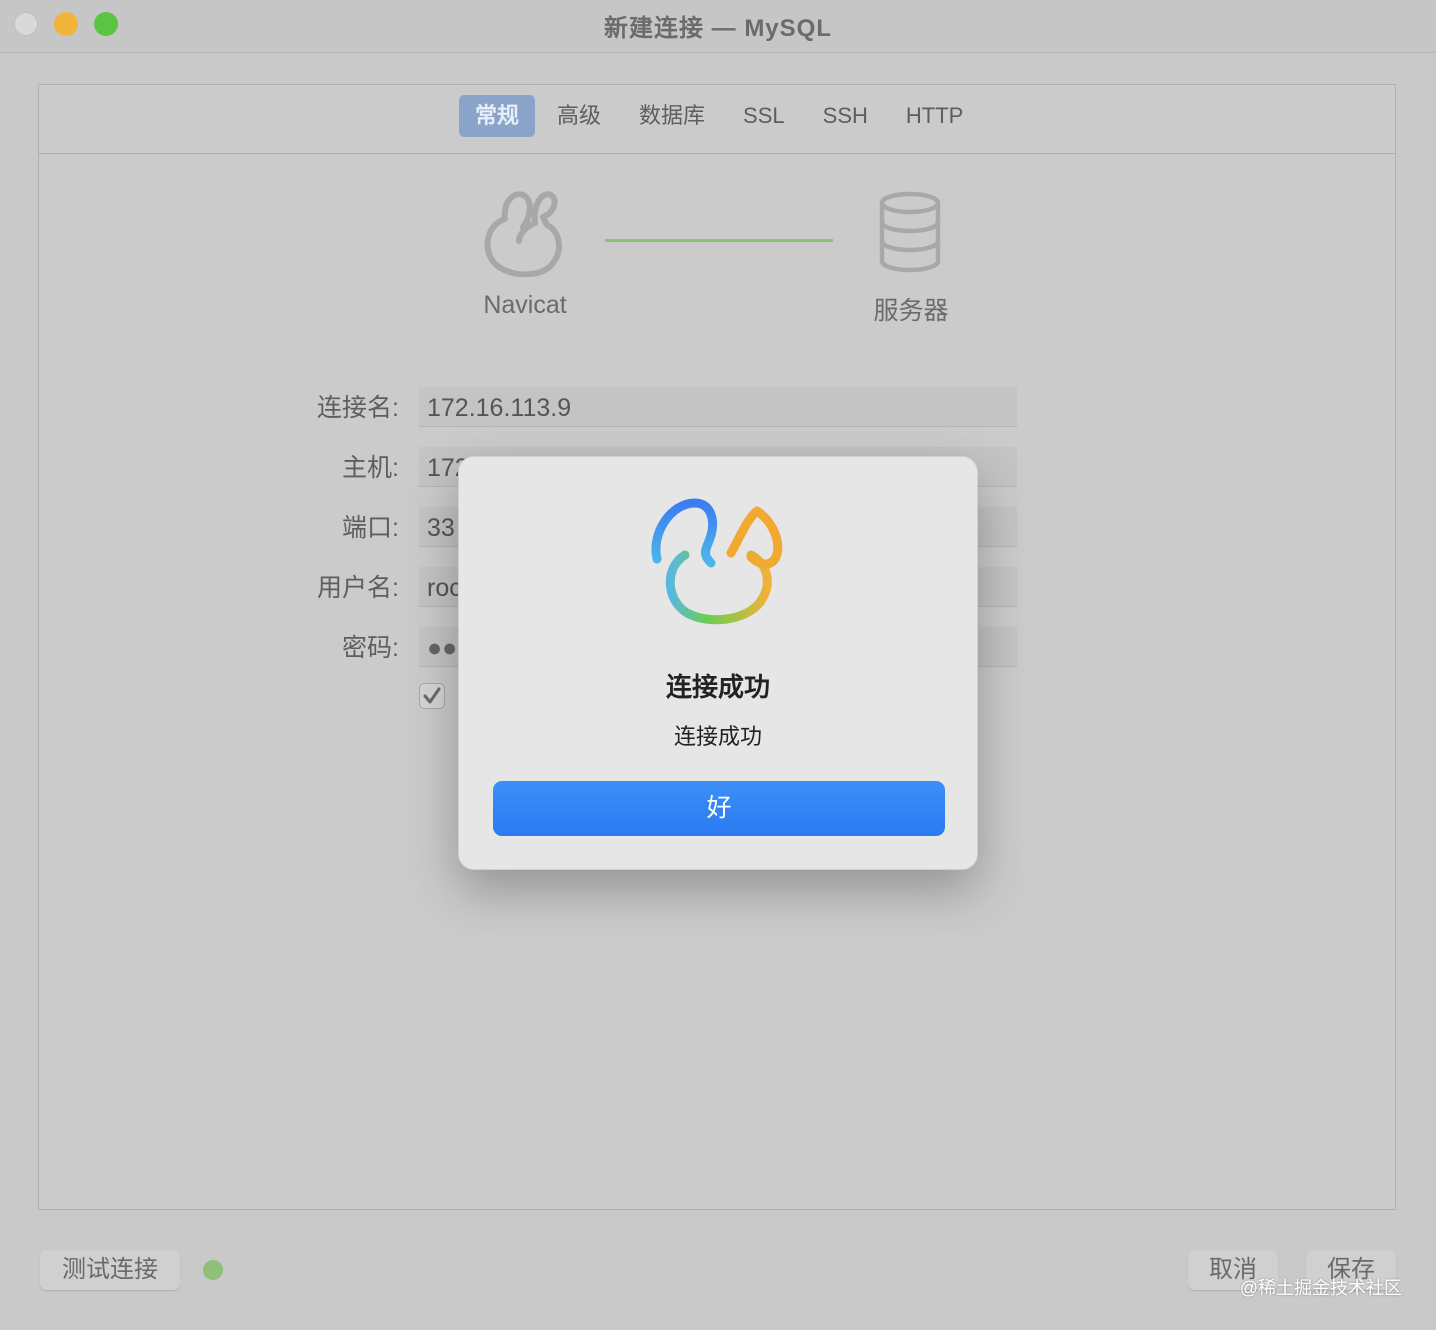 Image resolution: width=1436 pixels, height=1330 pixels. I want to click on title-bar: 新建连接 — MySQL, so click(718, 26).